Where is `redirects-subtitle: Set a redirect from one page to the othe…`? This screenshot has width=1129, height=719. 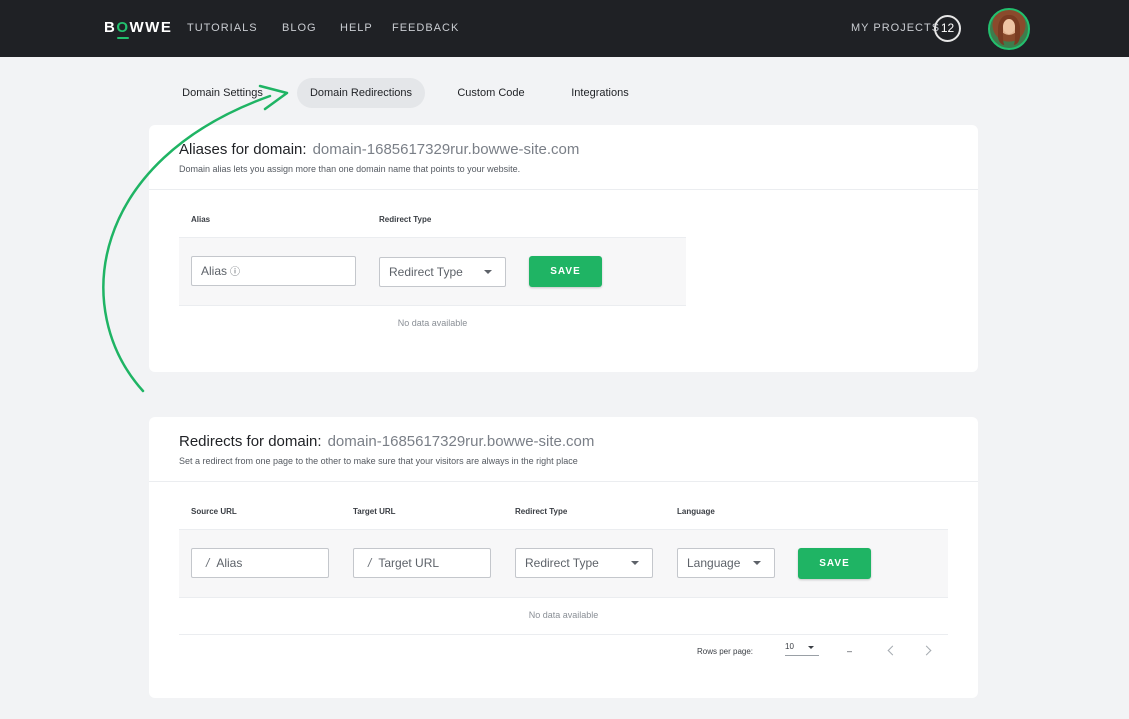
redirects-subtitle: Set a redirect from one page to the othe… is located at coordinates (378, 461).